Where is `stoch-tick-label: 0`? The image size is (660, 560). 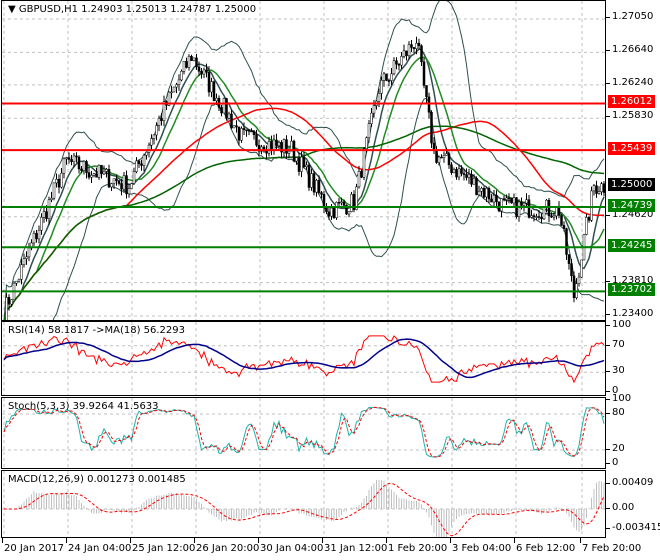 stoch-tick-label: 0 is located at coordinates (612, 462).